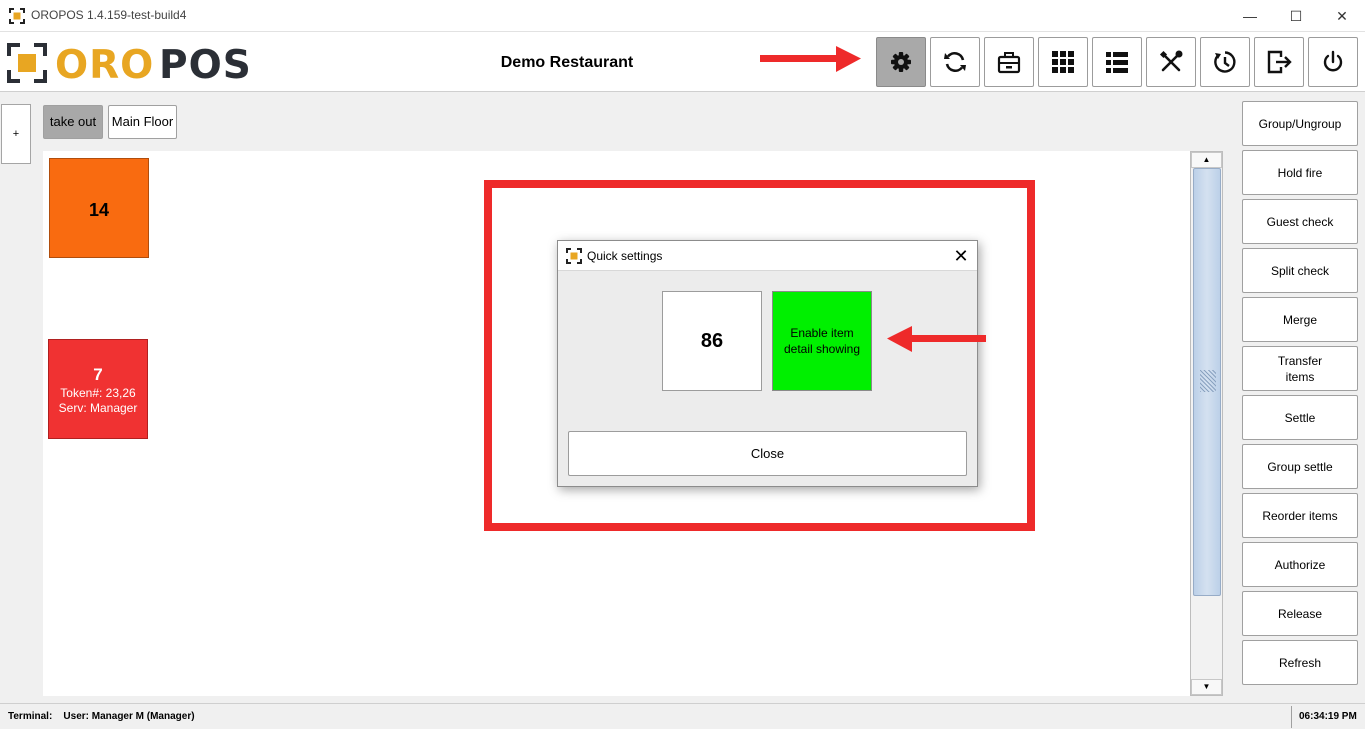 This screenshot has height=729, width=1365. Describe the element at coordinates (1300, 270) in the screenshot. I see `split-check-button: Split check` at that location.